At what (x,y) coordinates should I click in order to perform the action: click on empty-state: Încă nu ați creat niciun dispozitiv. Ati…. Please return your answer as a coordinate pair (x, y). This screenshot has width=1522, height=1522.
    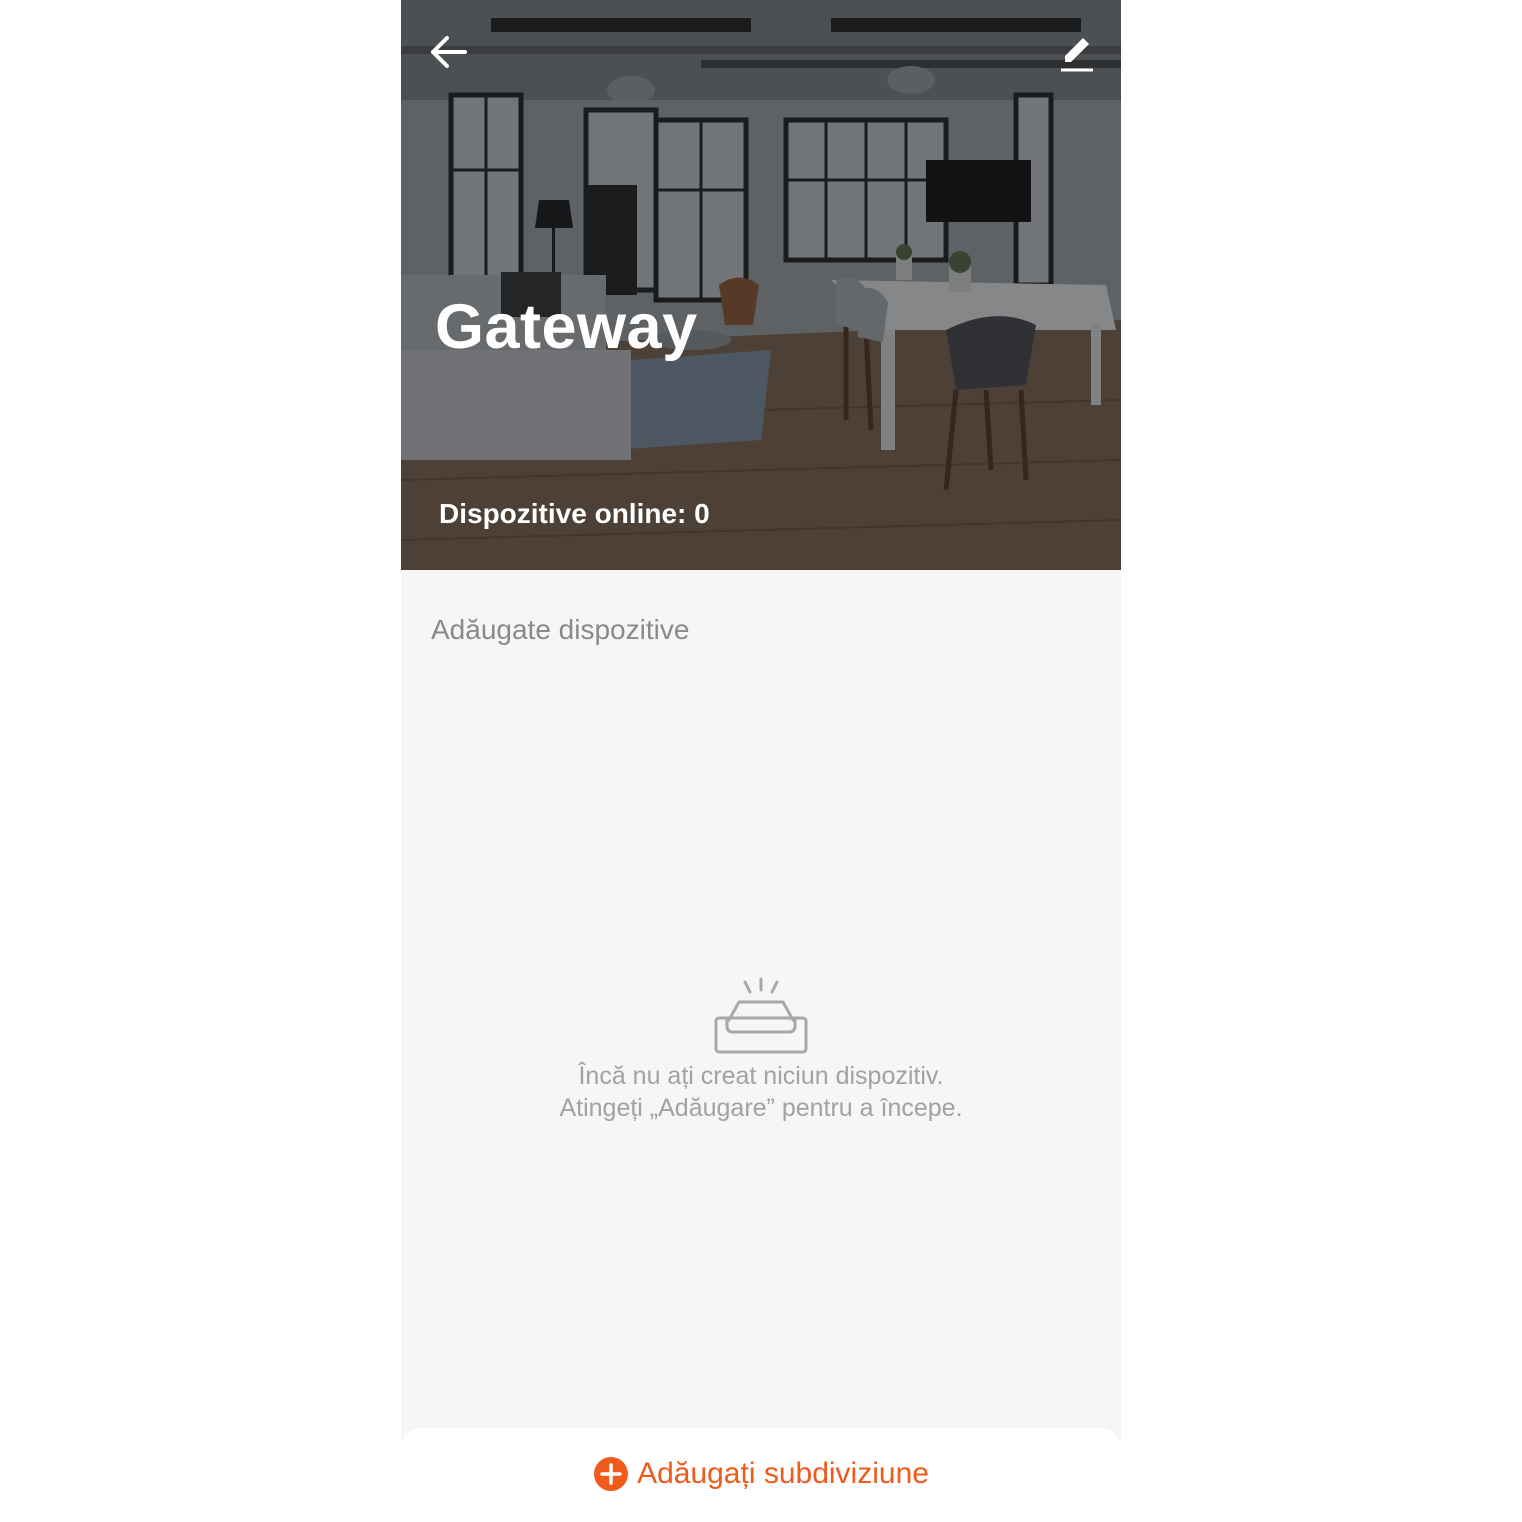
    Looking at the image, I should click on (761, 1050).